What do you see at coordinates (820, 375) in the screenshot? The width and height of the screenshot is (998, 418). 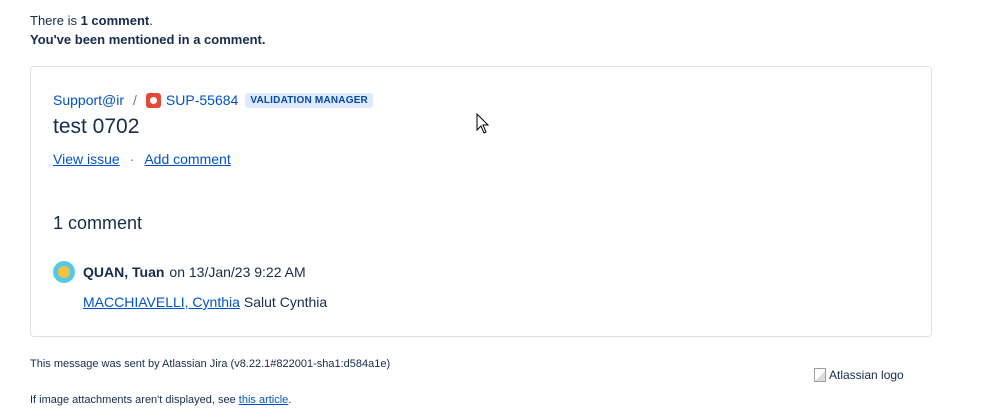 I see `broken-image-icon` at bounding box center [820, 375].